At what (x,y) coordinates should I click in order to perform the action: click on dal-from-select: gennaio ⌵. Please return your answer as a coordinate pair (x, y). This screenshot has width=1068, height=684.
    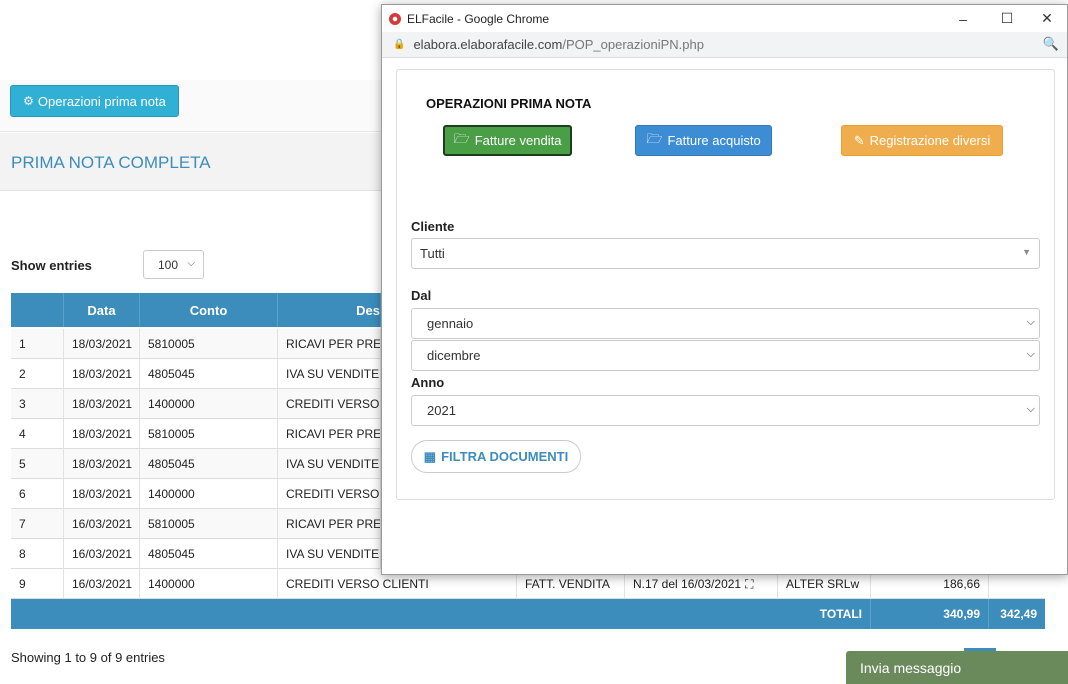
    Looking at the image, I should click on (725, 323).